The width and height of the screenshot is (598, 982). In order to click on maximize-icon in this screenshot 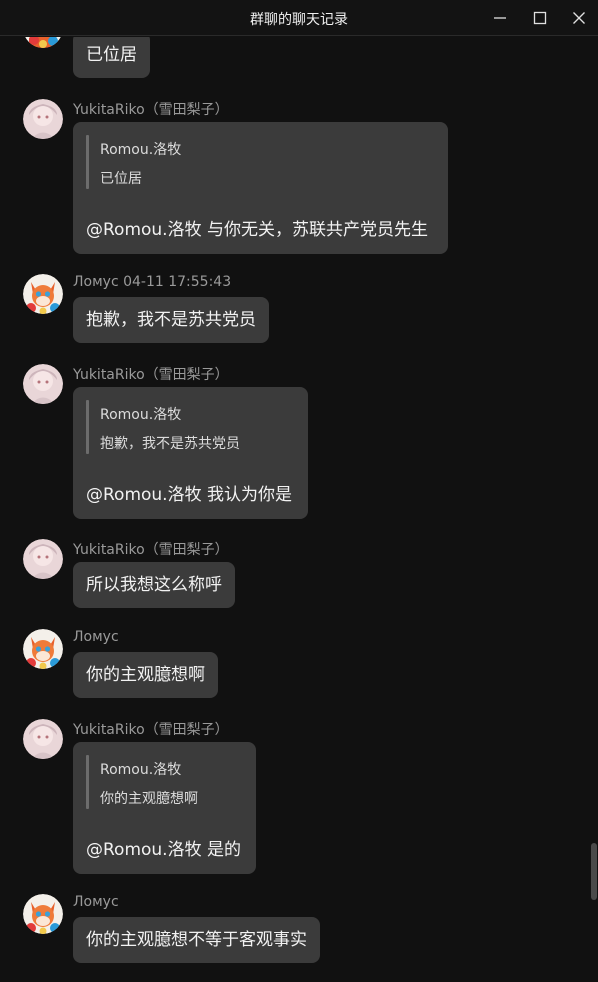, I will do `click(540, 18)`.